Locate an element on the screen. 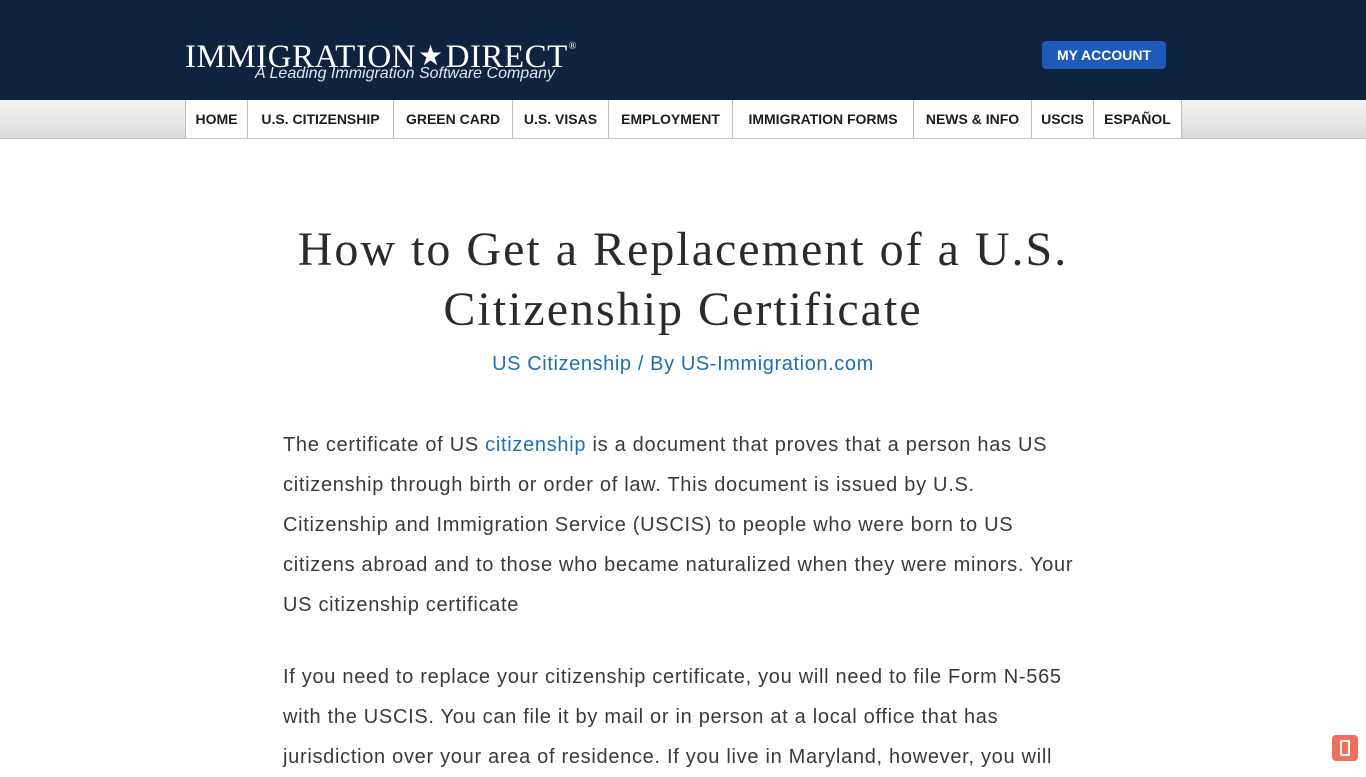 Image resolution: width=1366 pixels, height=777 pixels. logo-tagline: A Leading Immigration Software Company is located at coordinates (405, 73).